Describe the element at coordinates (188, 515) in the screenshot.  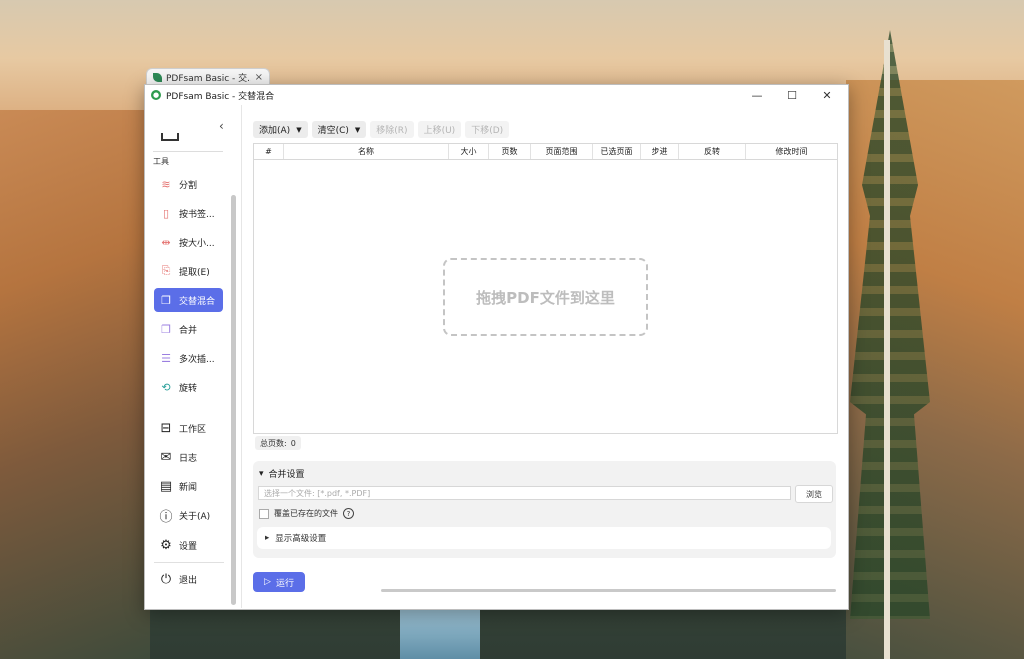
I see `sidebar-item-about: ⓘ 关于(A)` at that location.